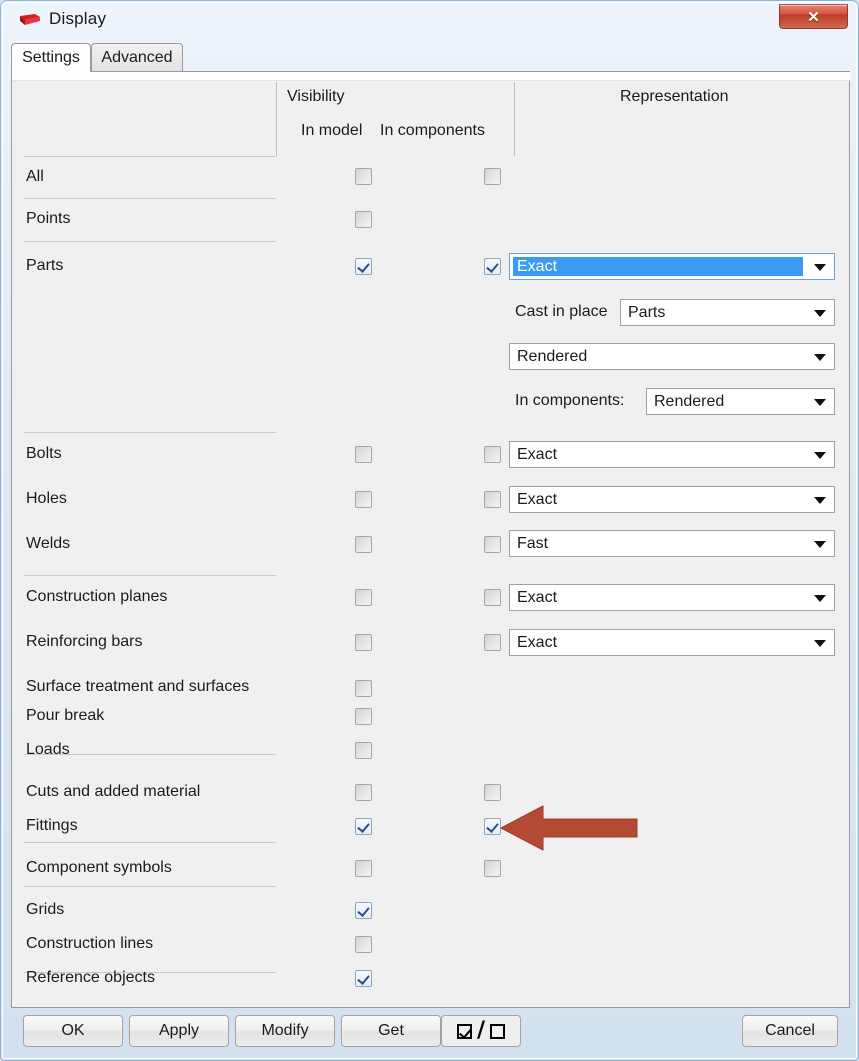 Image resolution: width=859 pixels, height=1061 pixels. Describe the element at coordinates (533, 543) in the screenshot. I see `combo-welds-representation-value: Fast` at that location.